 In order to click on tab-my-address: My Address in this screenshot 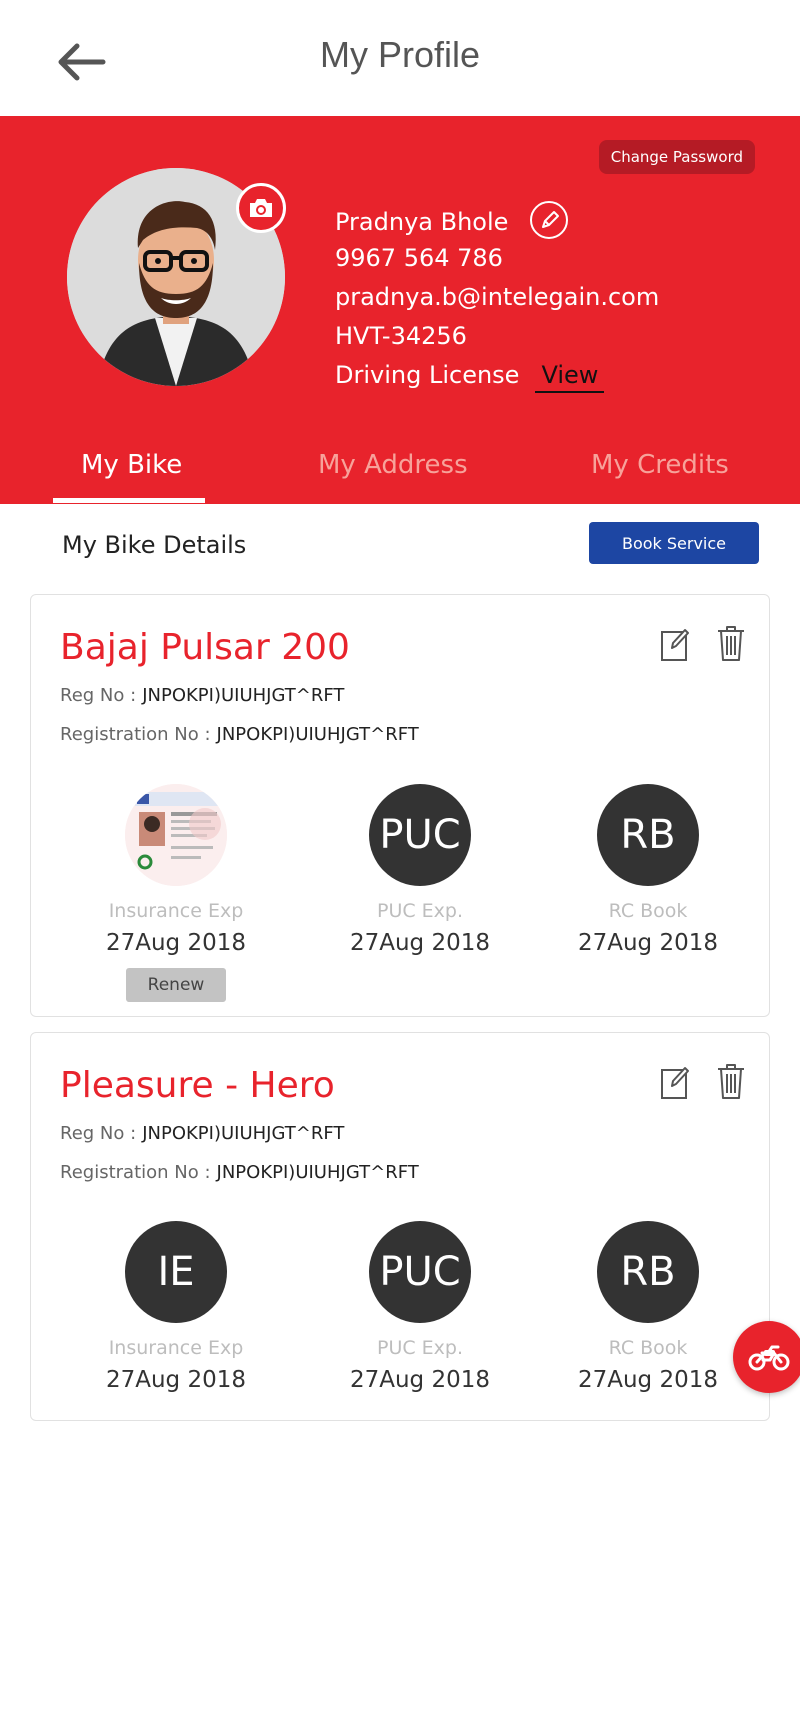, I will do `click(393, 465)`.